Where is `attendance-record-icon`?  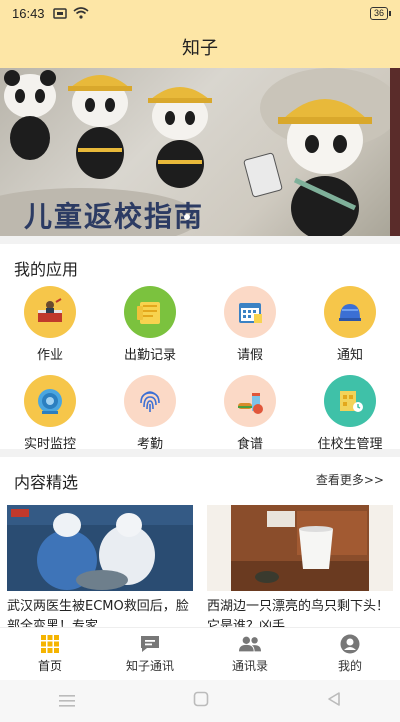 attendance-record-icon is located at coordinates (150, 312).